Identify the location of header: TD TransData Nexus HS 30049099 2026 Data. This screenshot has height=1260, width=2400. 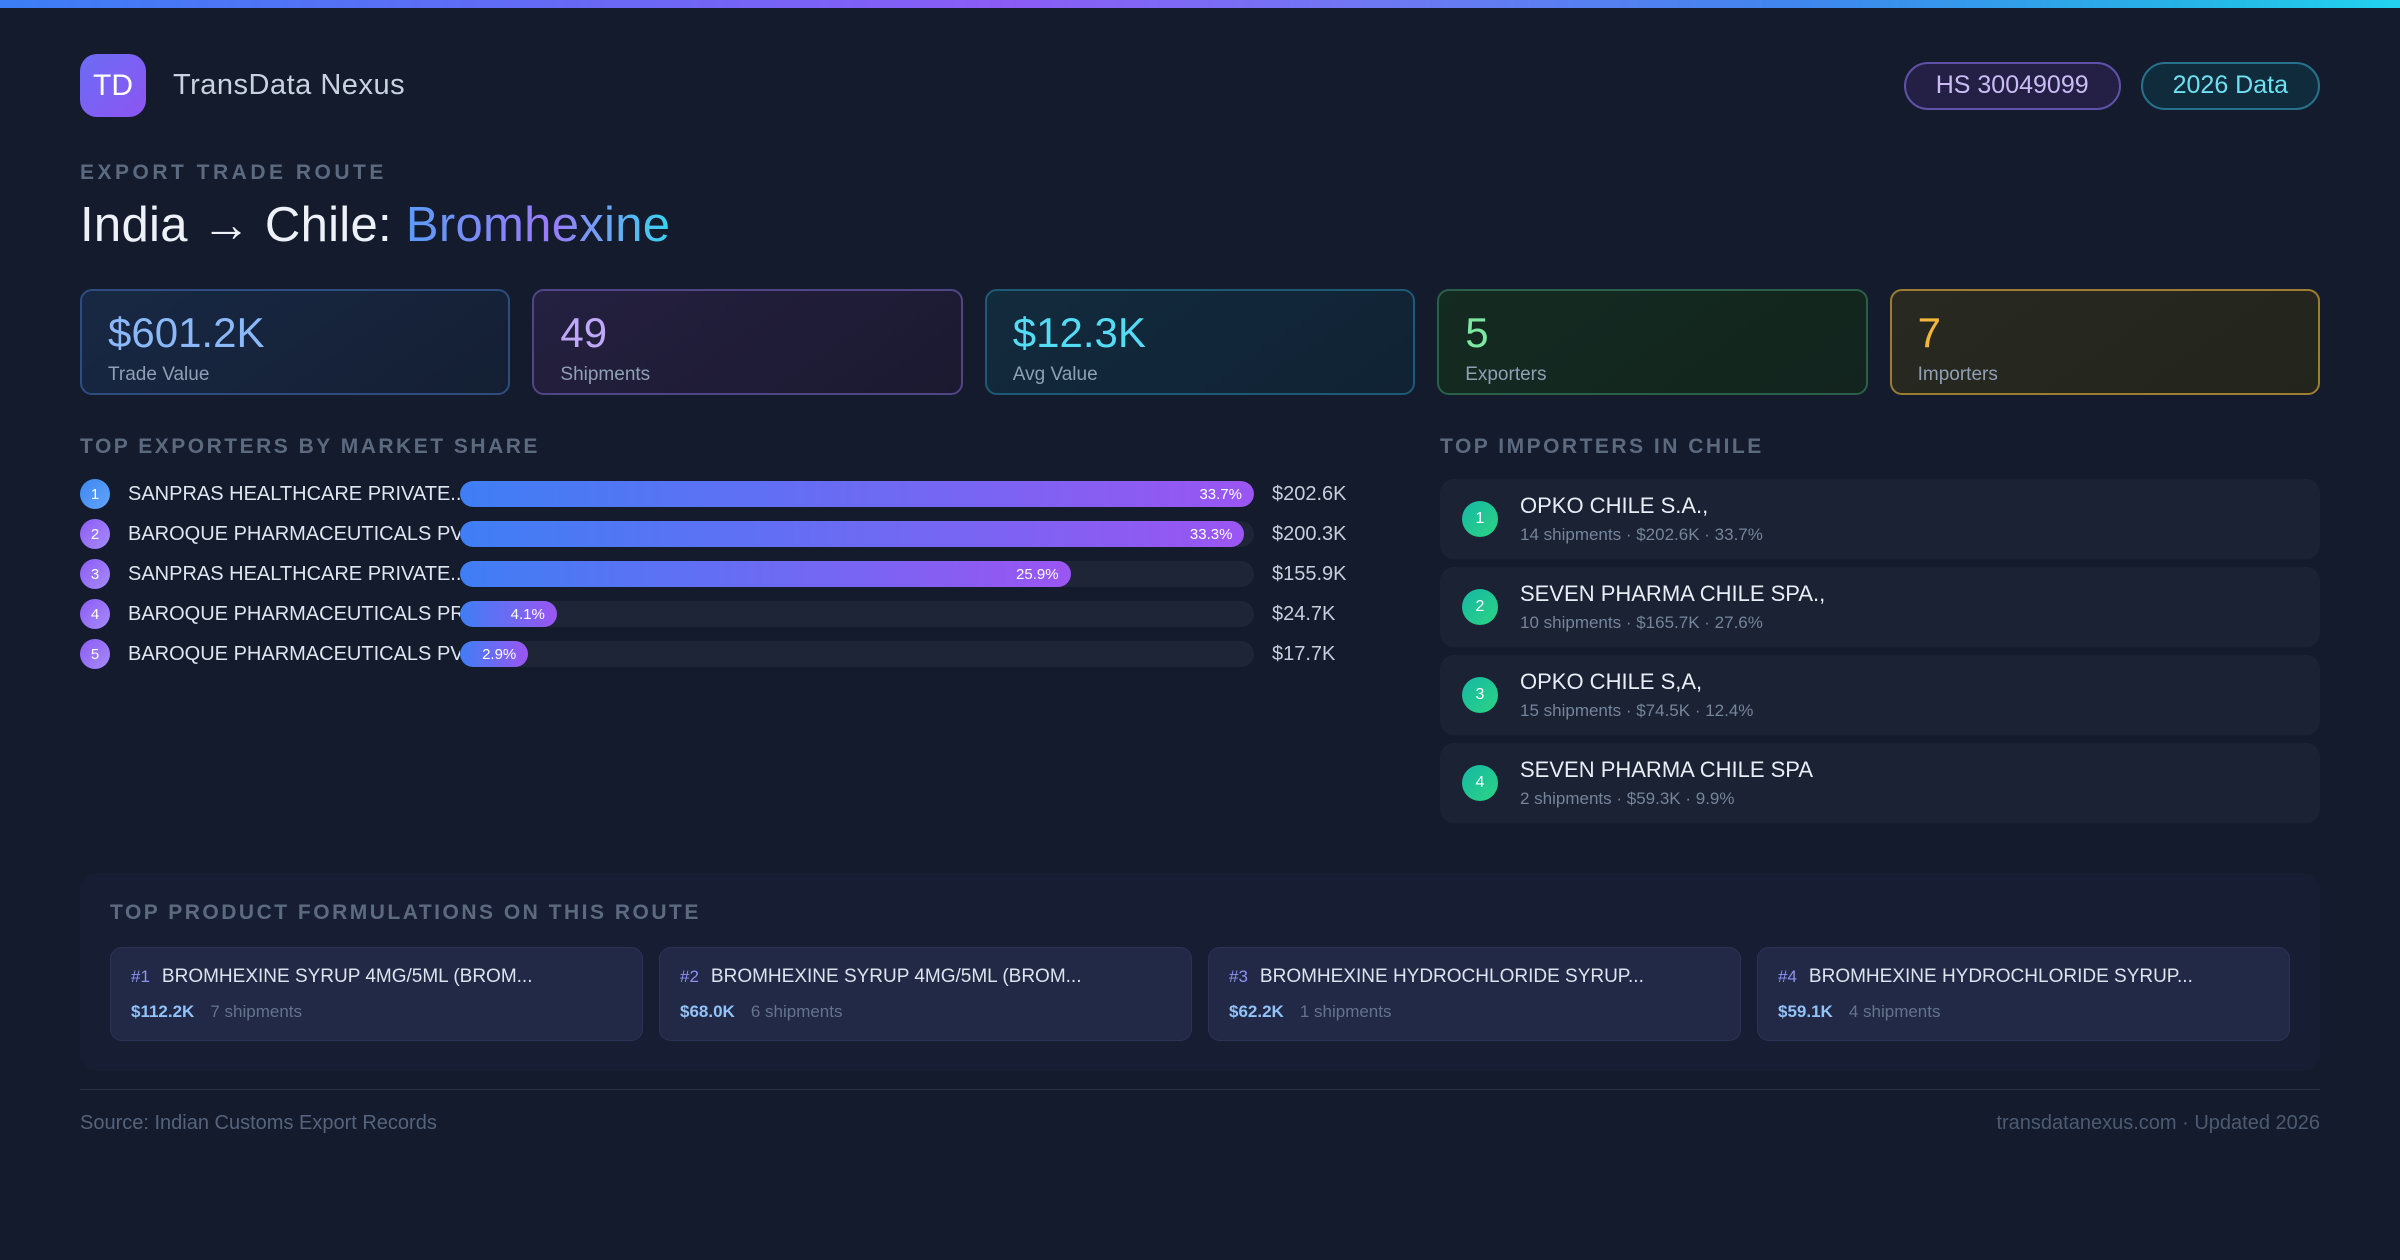
(1200, 85).